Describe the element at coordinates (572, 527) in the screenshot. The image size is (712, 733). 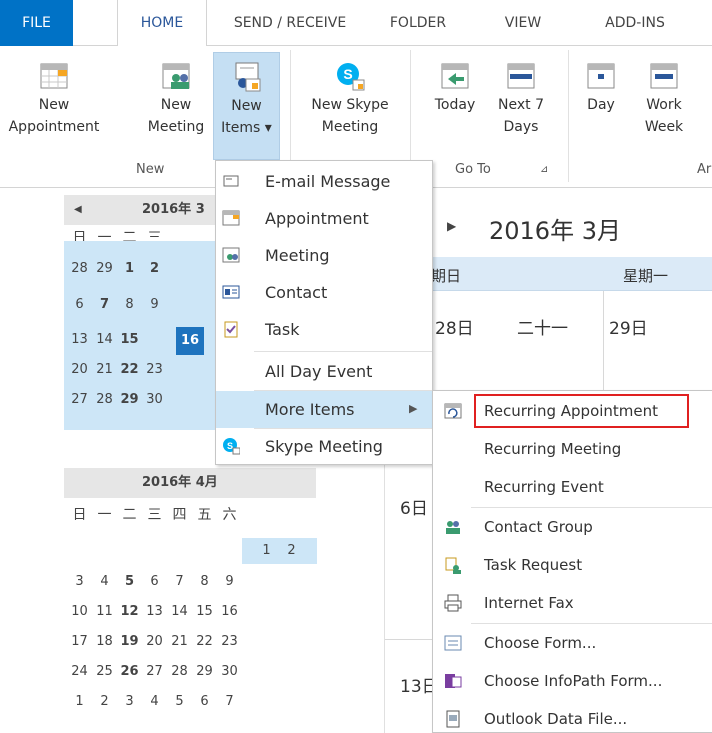
I see `submenu-item-contact-group: Contact Group` at that location.